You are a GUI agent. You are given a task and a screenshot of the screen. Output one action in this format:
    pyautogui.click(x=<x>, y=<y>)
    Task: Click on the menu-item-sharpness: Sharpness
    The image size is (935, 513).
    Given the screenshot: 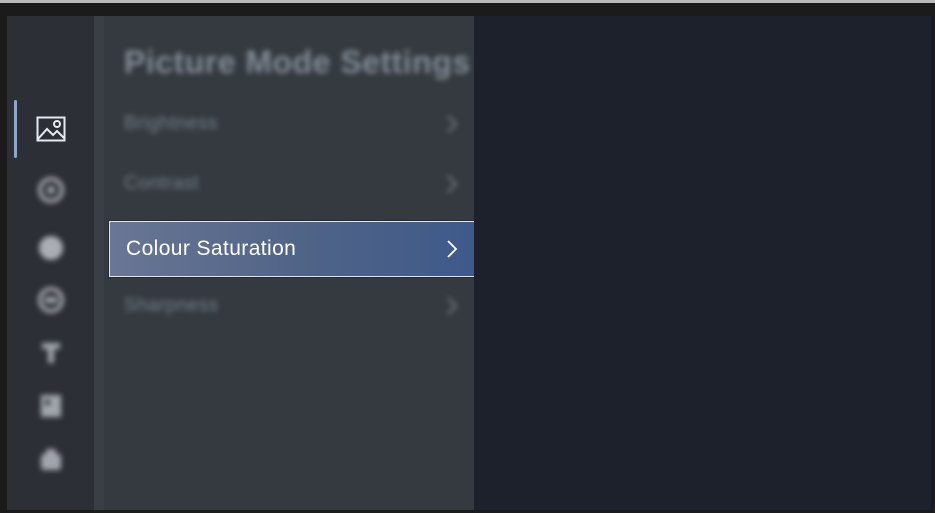 What is the action you would take?
    pyautogui.click(x=291, y=306)
    